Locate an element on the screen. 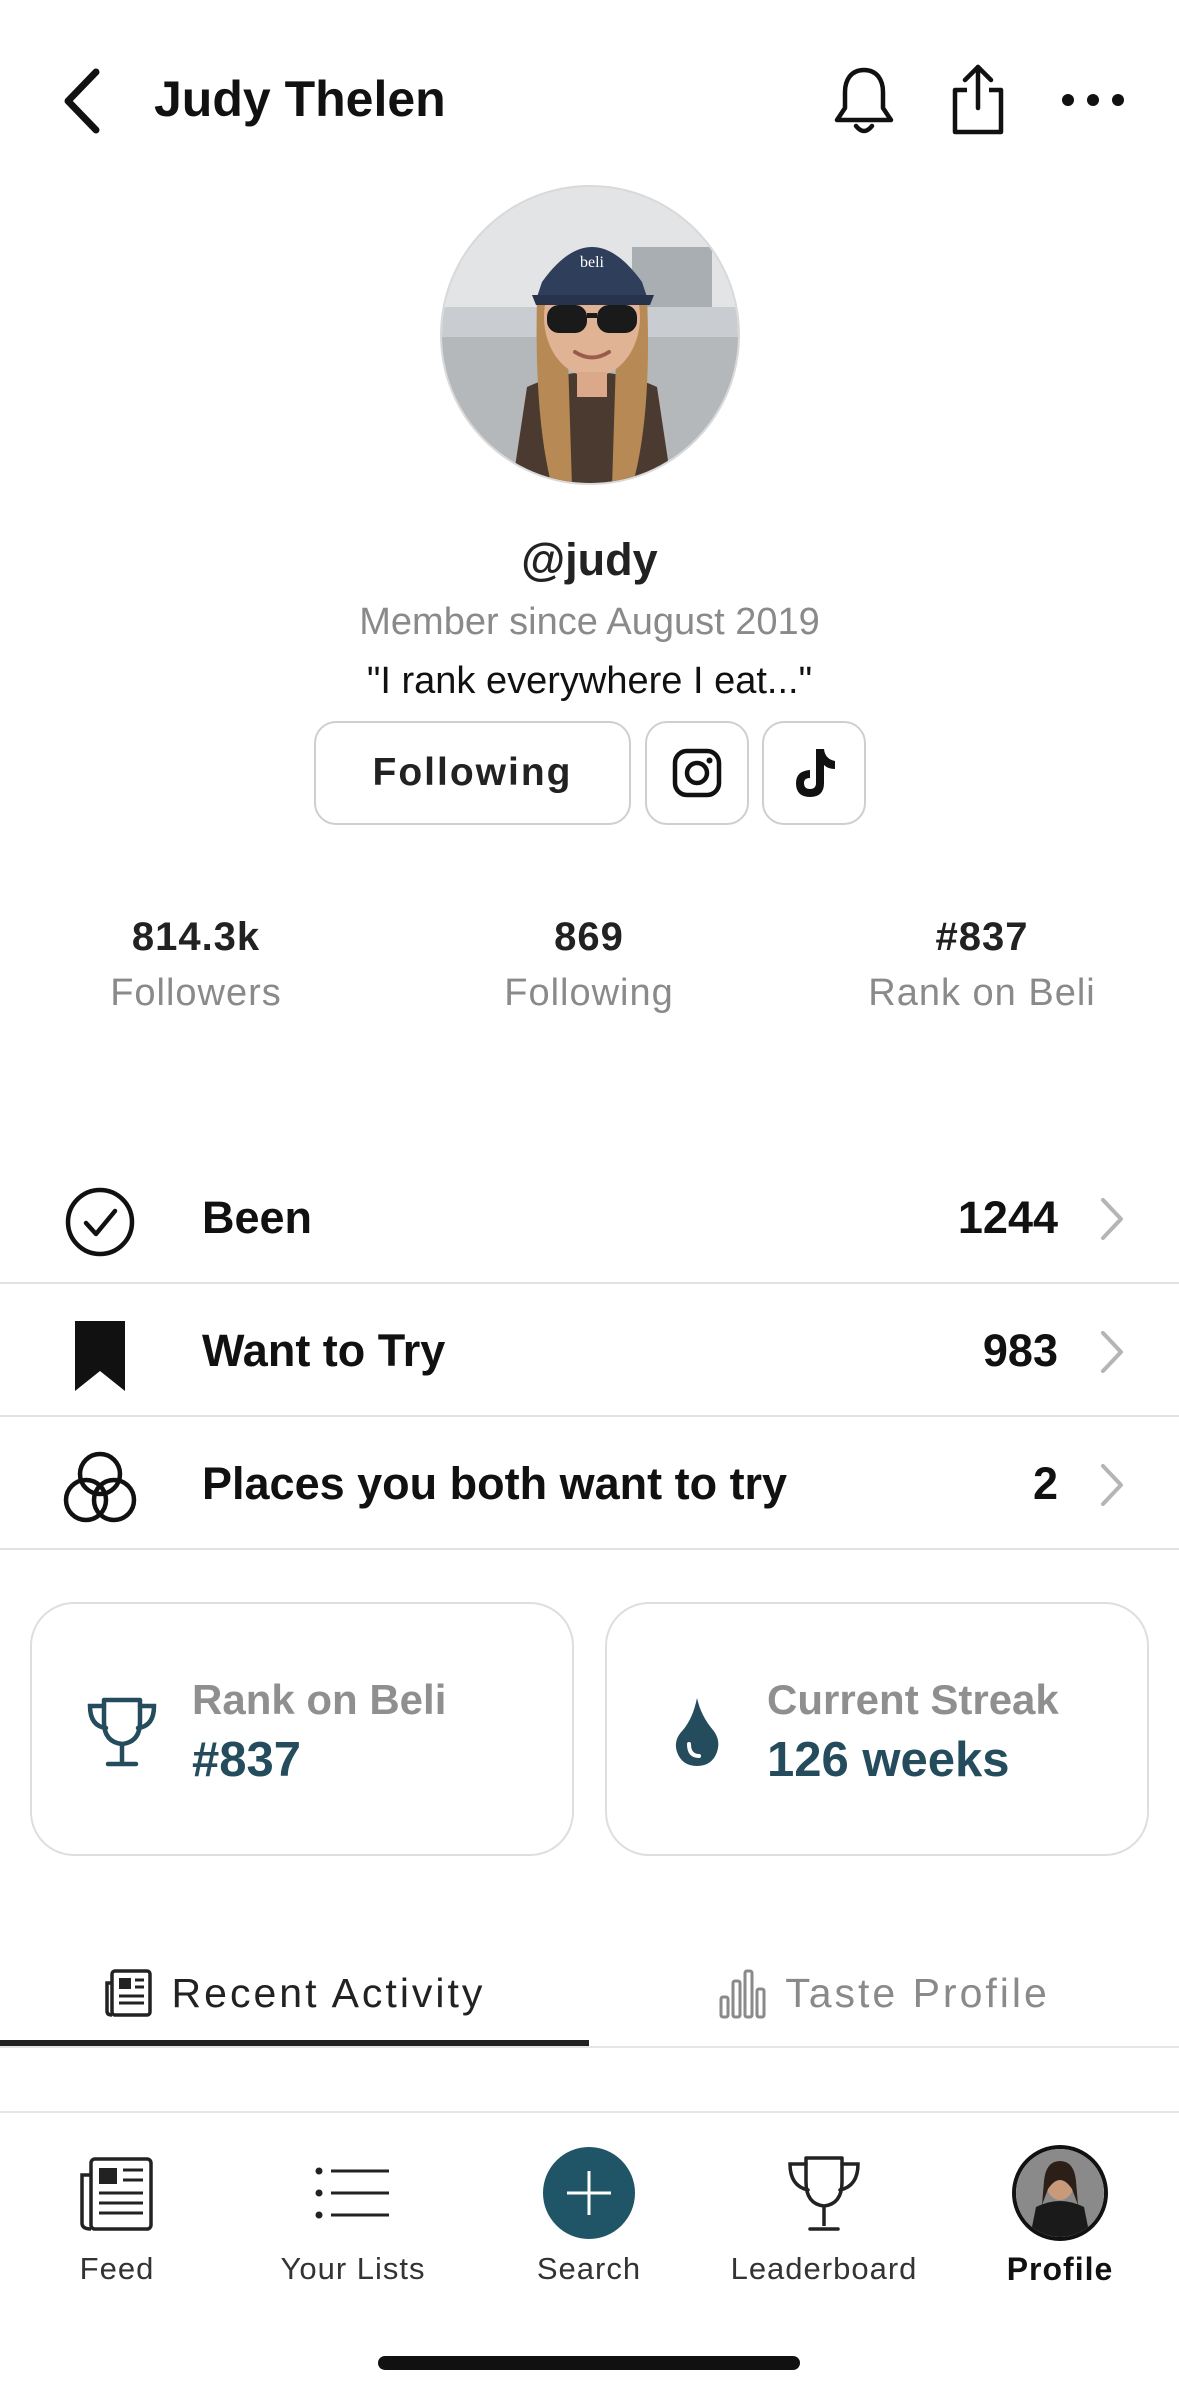 The width and height of the screenshot is (1179, 2396). back-button is located at coordinates (83, 101).